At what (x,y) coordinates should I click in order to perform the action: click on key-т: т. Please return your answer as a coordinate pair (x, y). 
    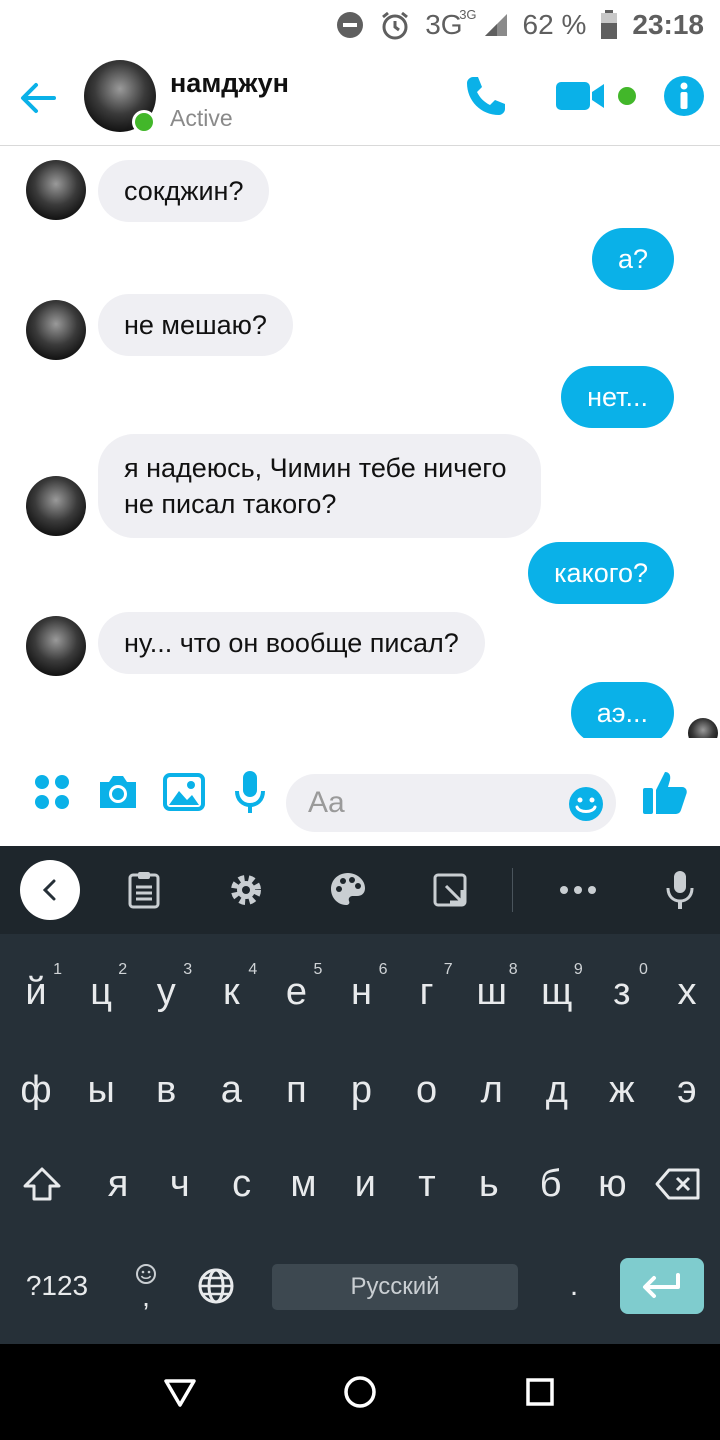
    Looking at the image, I should click on (427, 1184).